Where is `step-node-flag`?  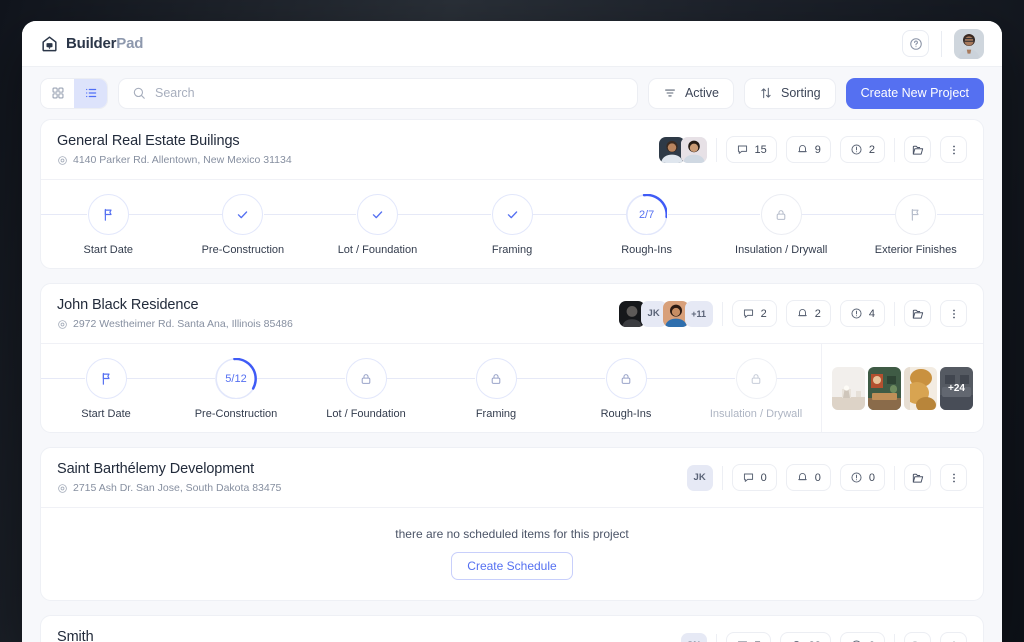
step-node-flag is located at coordinates (108, 214).